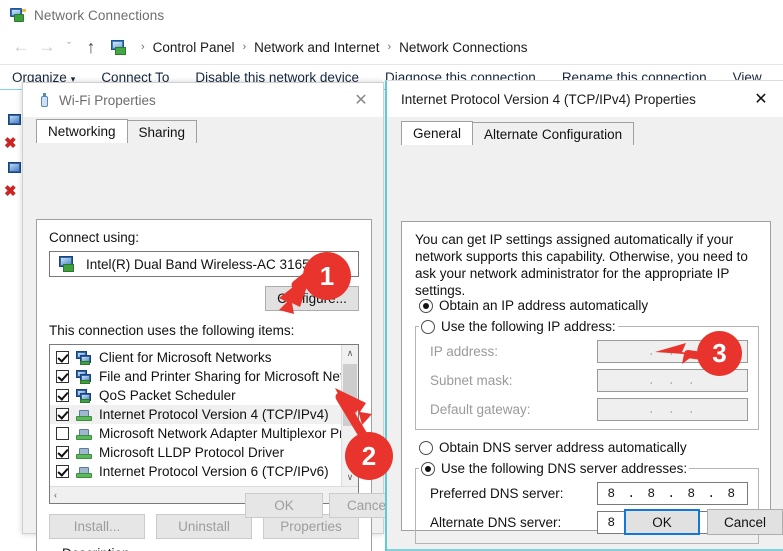 Image resolution: width=783 pixels, height=551 pixels. I want to click on radio-use-following-ip-wrapper: Use the following IP address:, so click(518, 326).